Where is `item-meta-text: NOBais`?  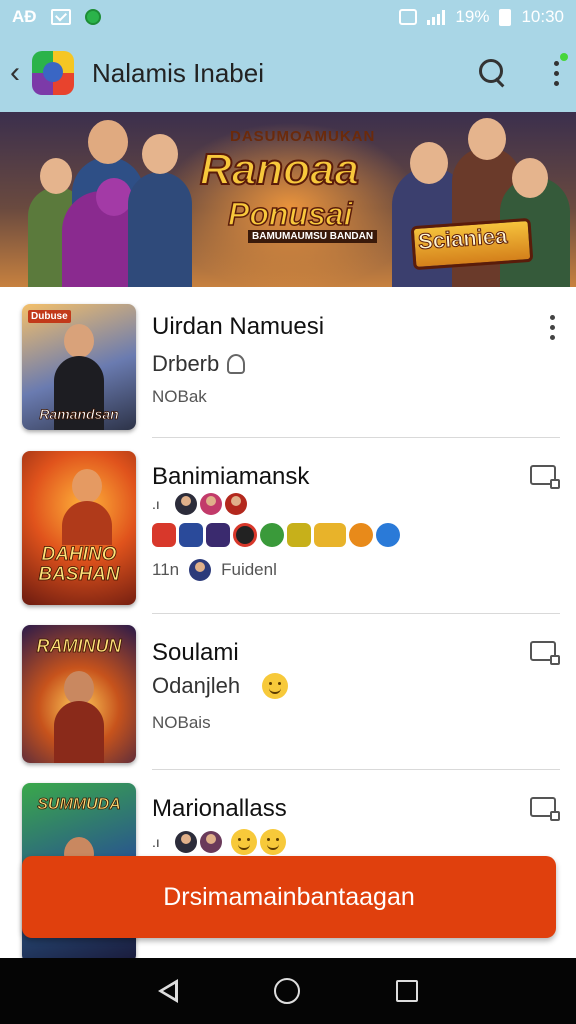
item-meta-text: NOBais is located at coordinates (181, 722).